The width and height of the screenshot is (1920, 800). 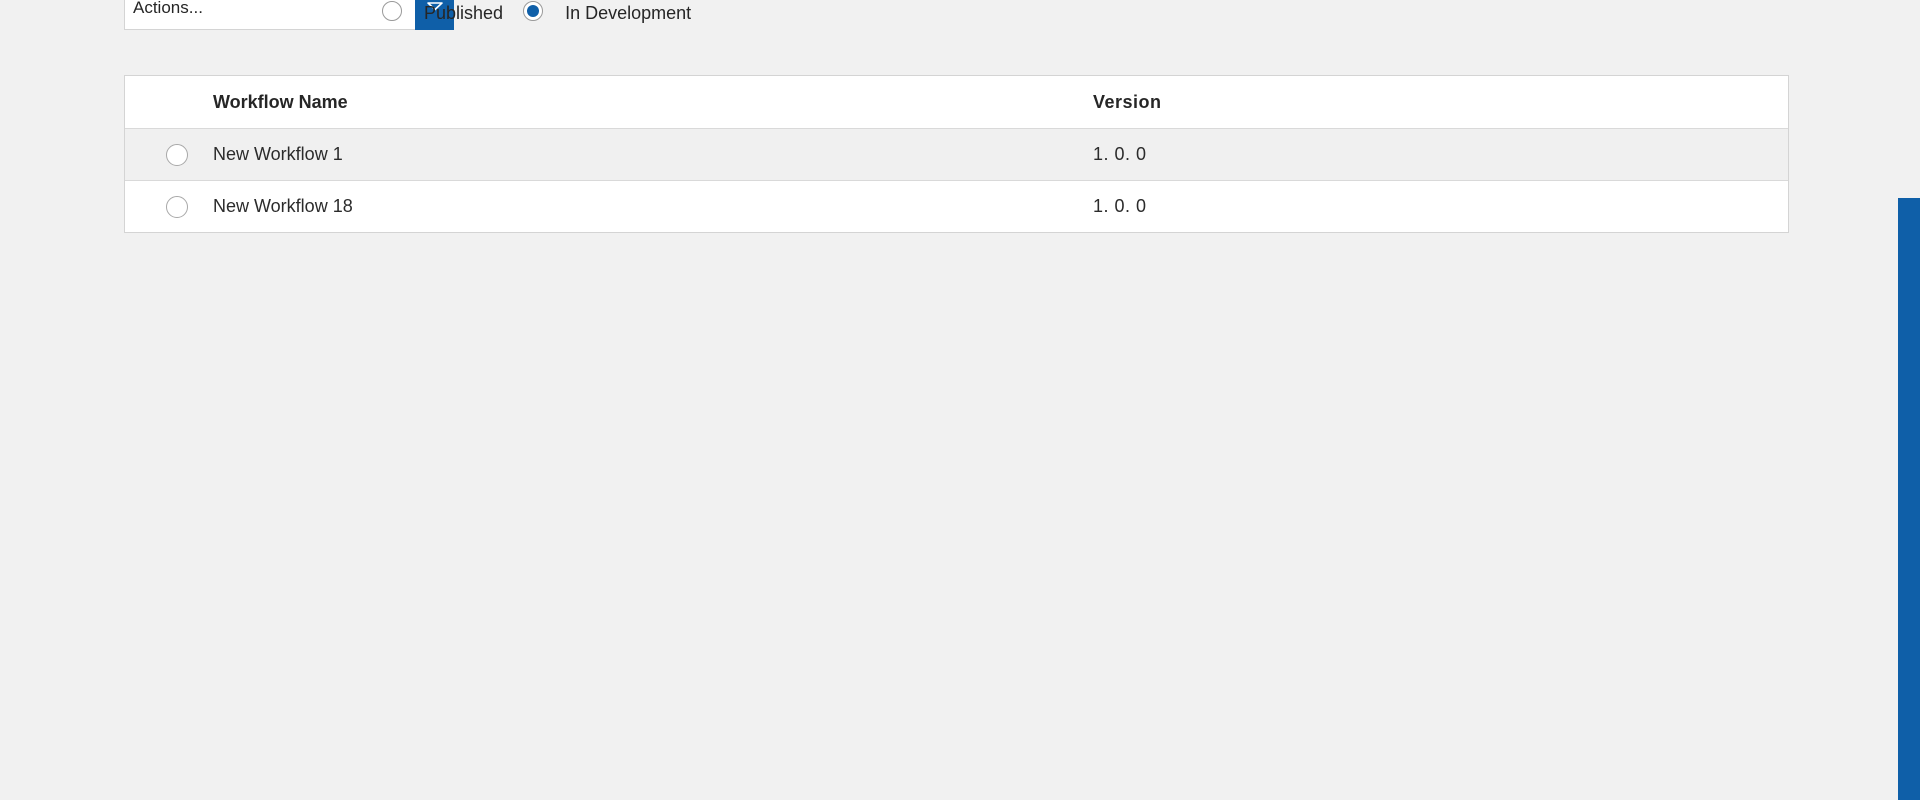 What do you see at coordinates (283, 206) in the screenshot?
I see `workflow-name: New Workflow 18` at bounding box center [283, 206].